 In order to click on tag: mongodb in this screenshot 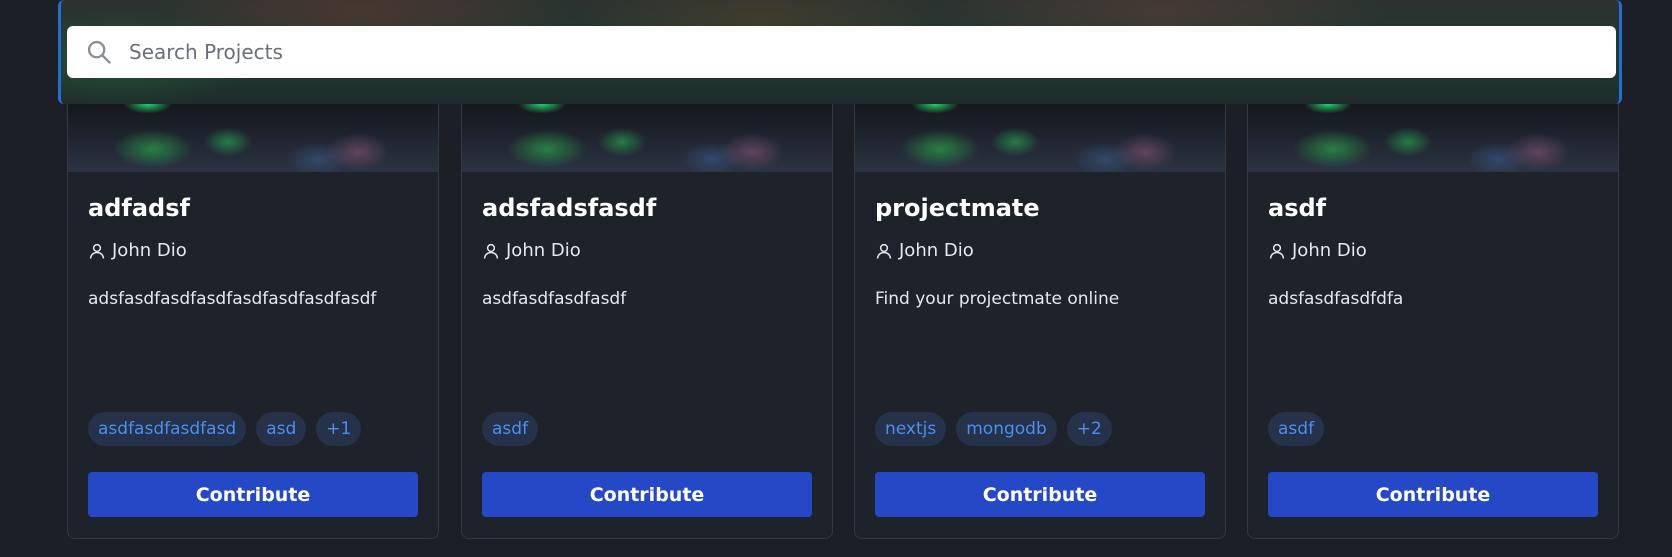, I will do `click(1006, 429)`.